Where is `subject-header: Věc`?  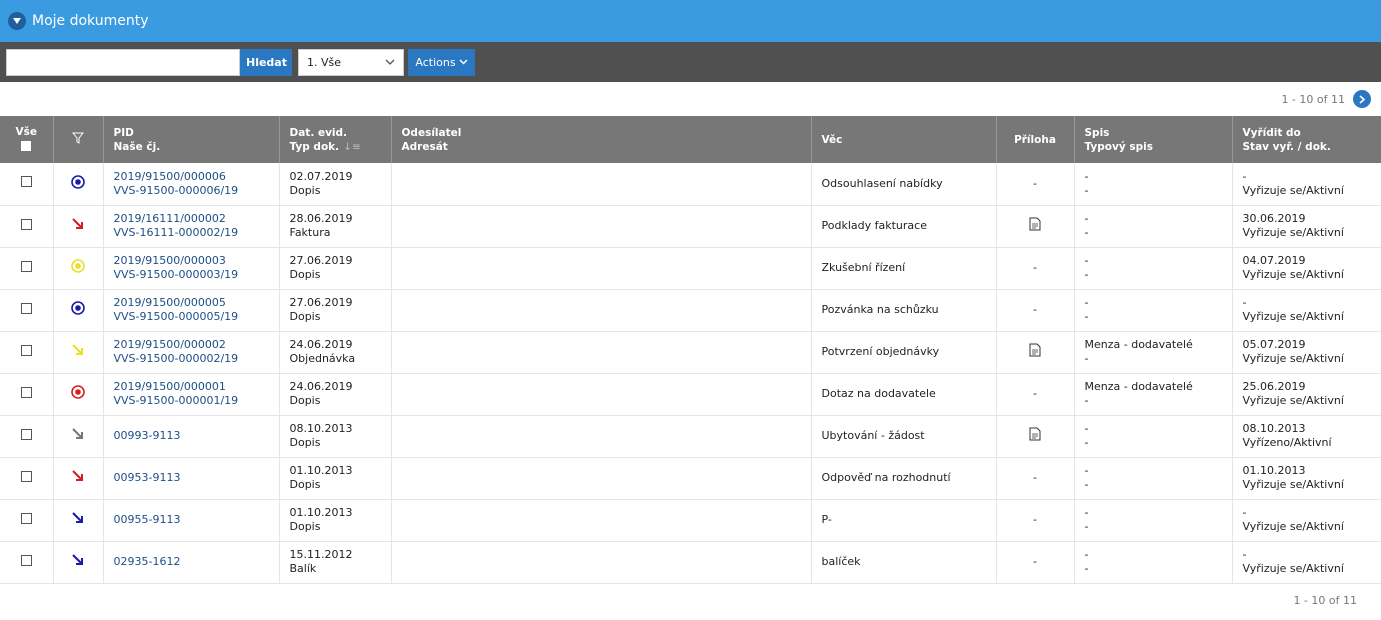
subject-header: Věc is located at coordinates (904, 139).